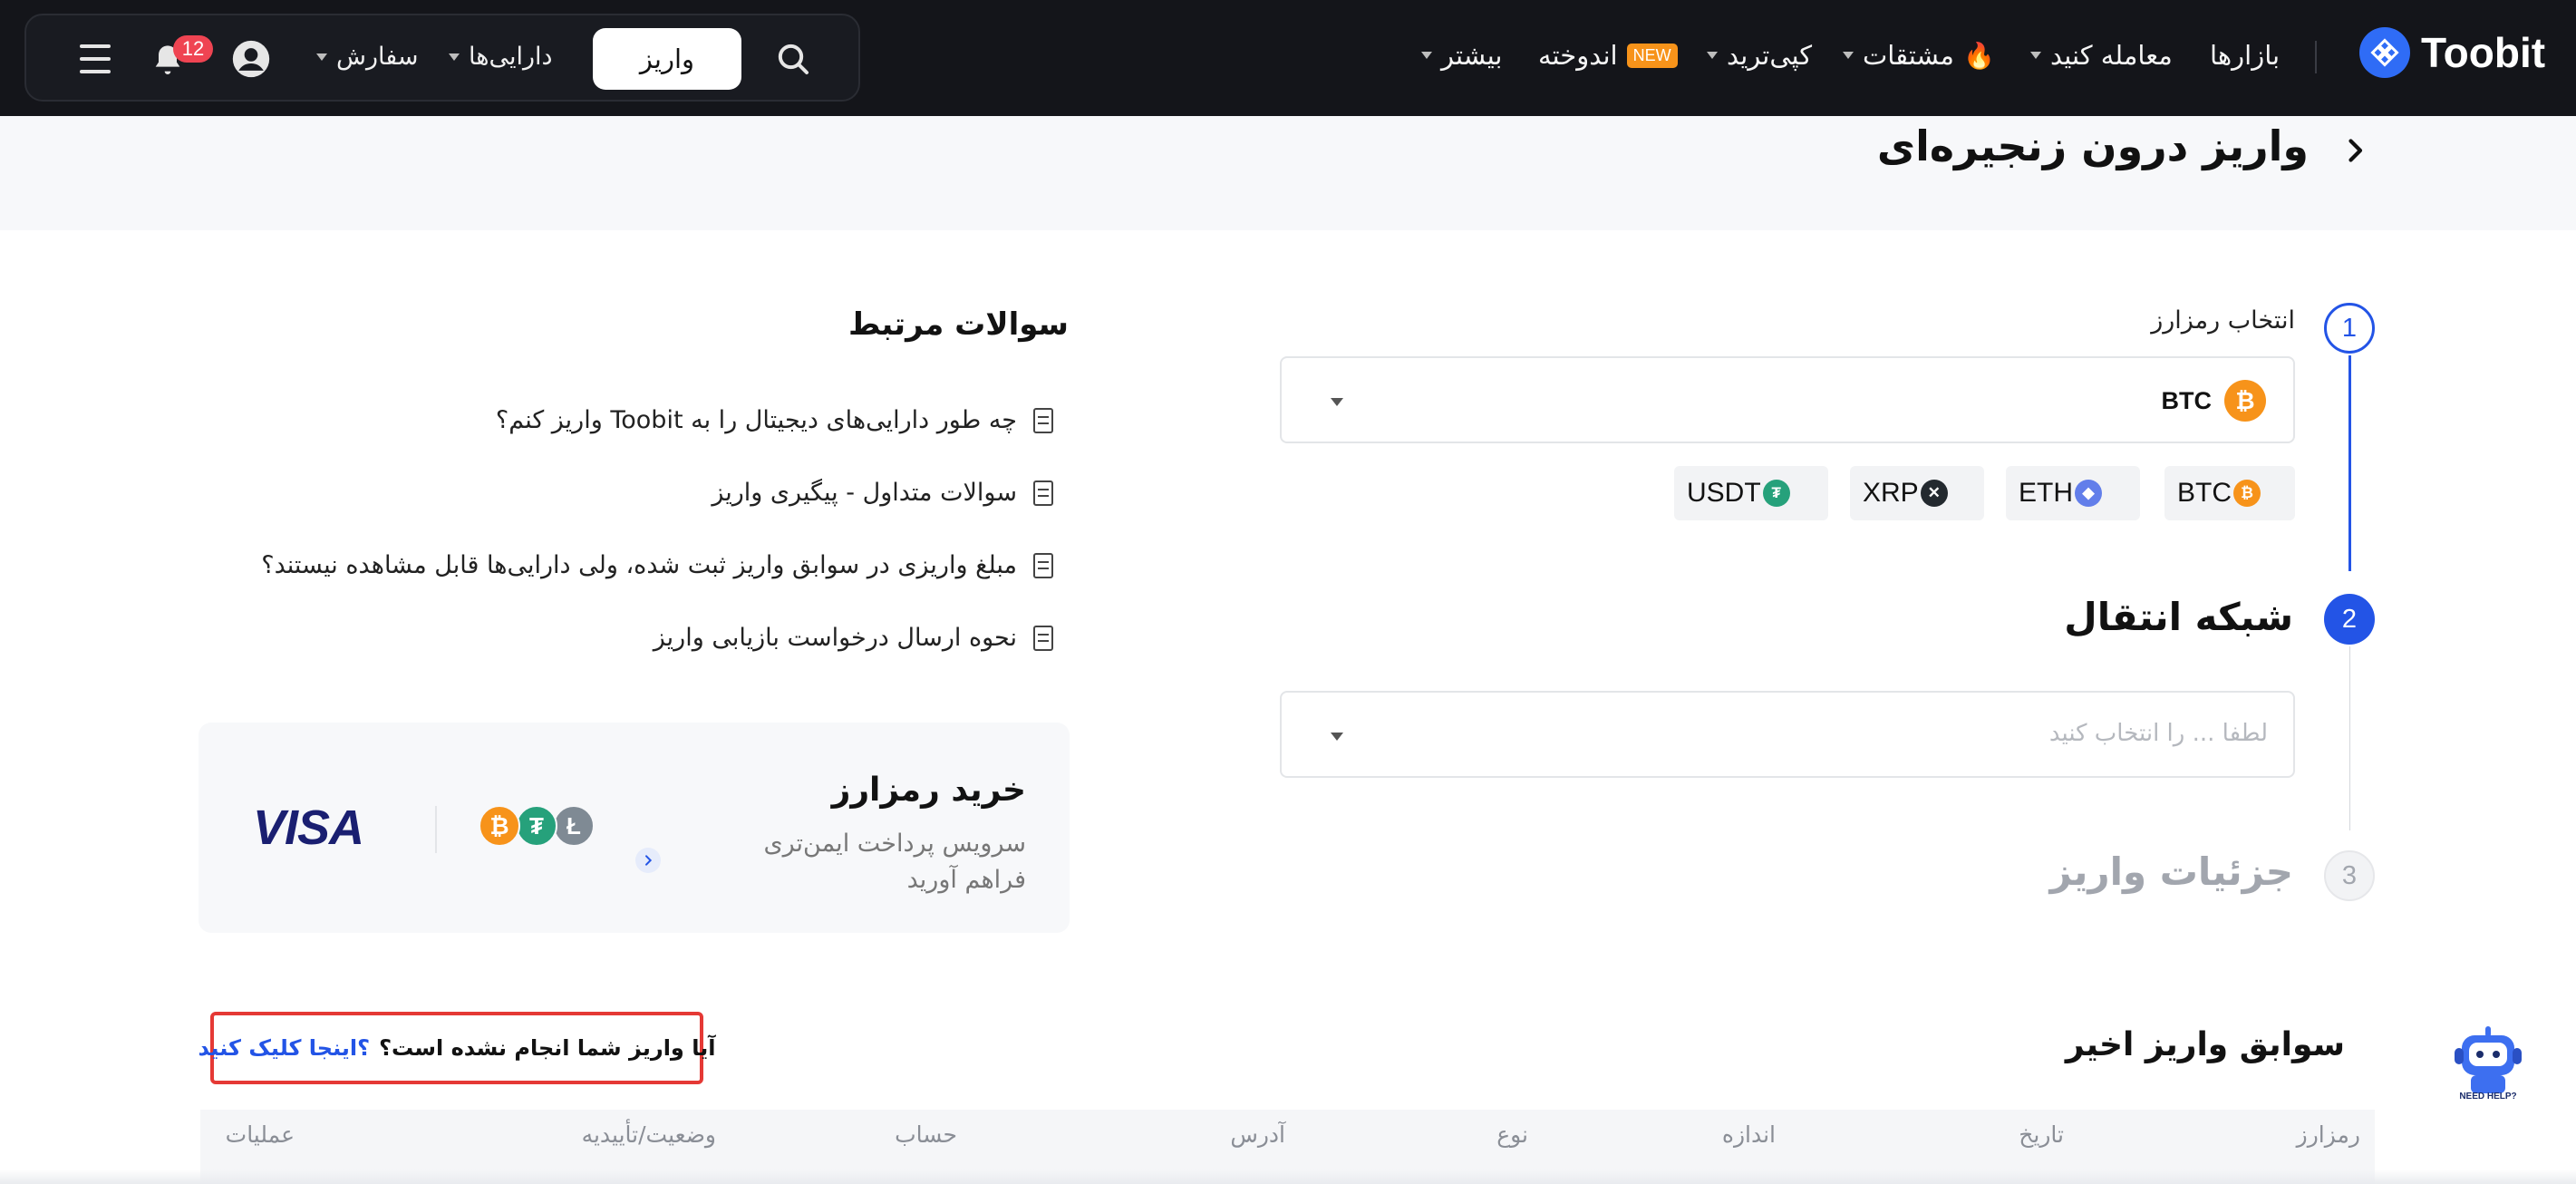 This screenshot has width=2576, height=1184. I want to click on deposit-issue-link: ؟اینجا کلیک کنید, so click(285, 1048).